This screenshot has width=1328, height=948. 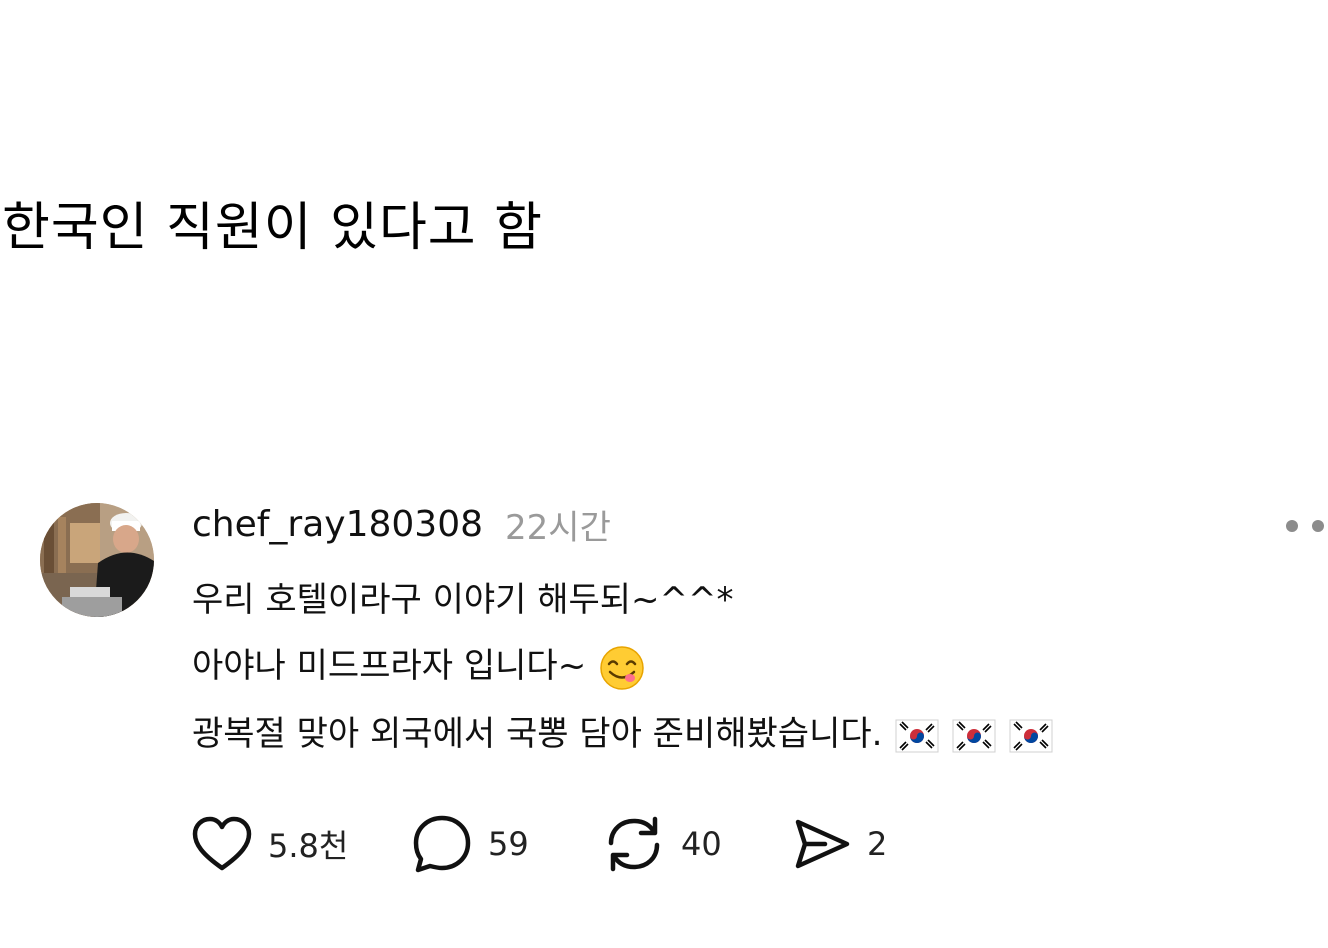 I want to click on share-count: 2, so click(x=877, y=844).